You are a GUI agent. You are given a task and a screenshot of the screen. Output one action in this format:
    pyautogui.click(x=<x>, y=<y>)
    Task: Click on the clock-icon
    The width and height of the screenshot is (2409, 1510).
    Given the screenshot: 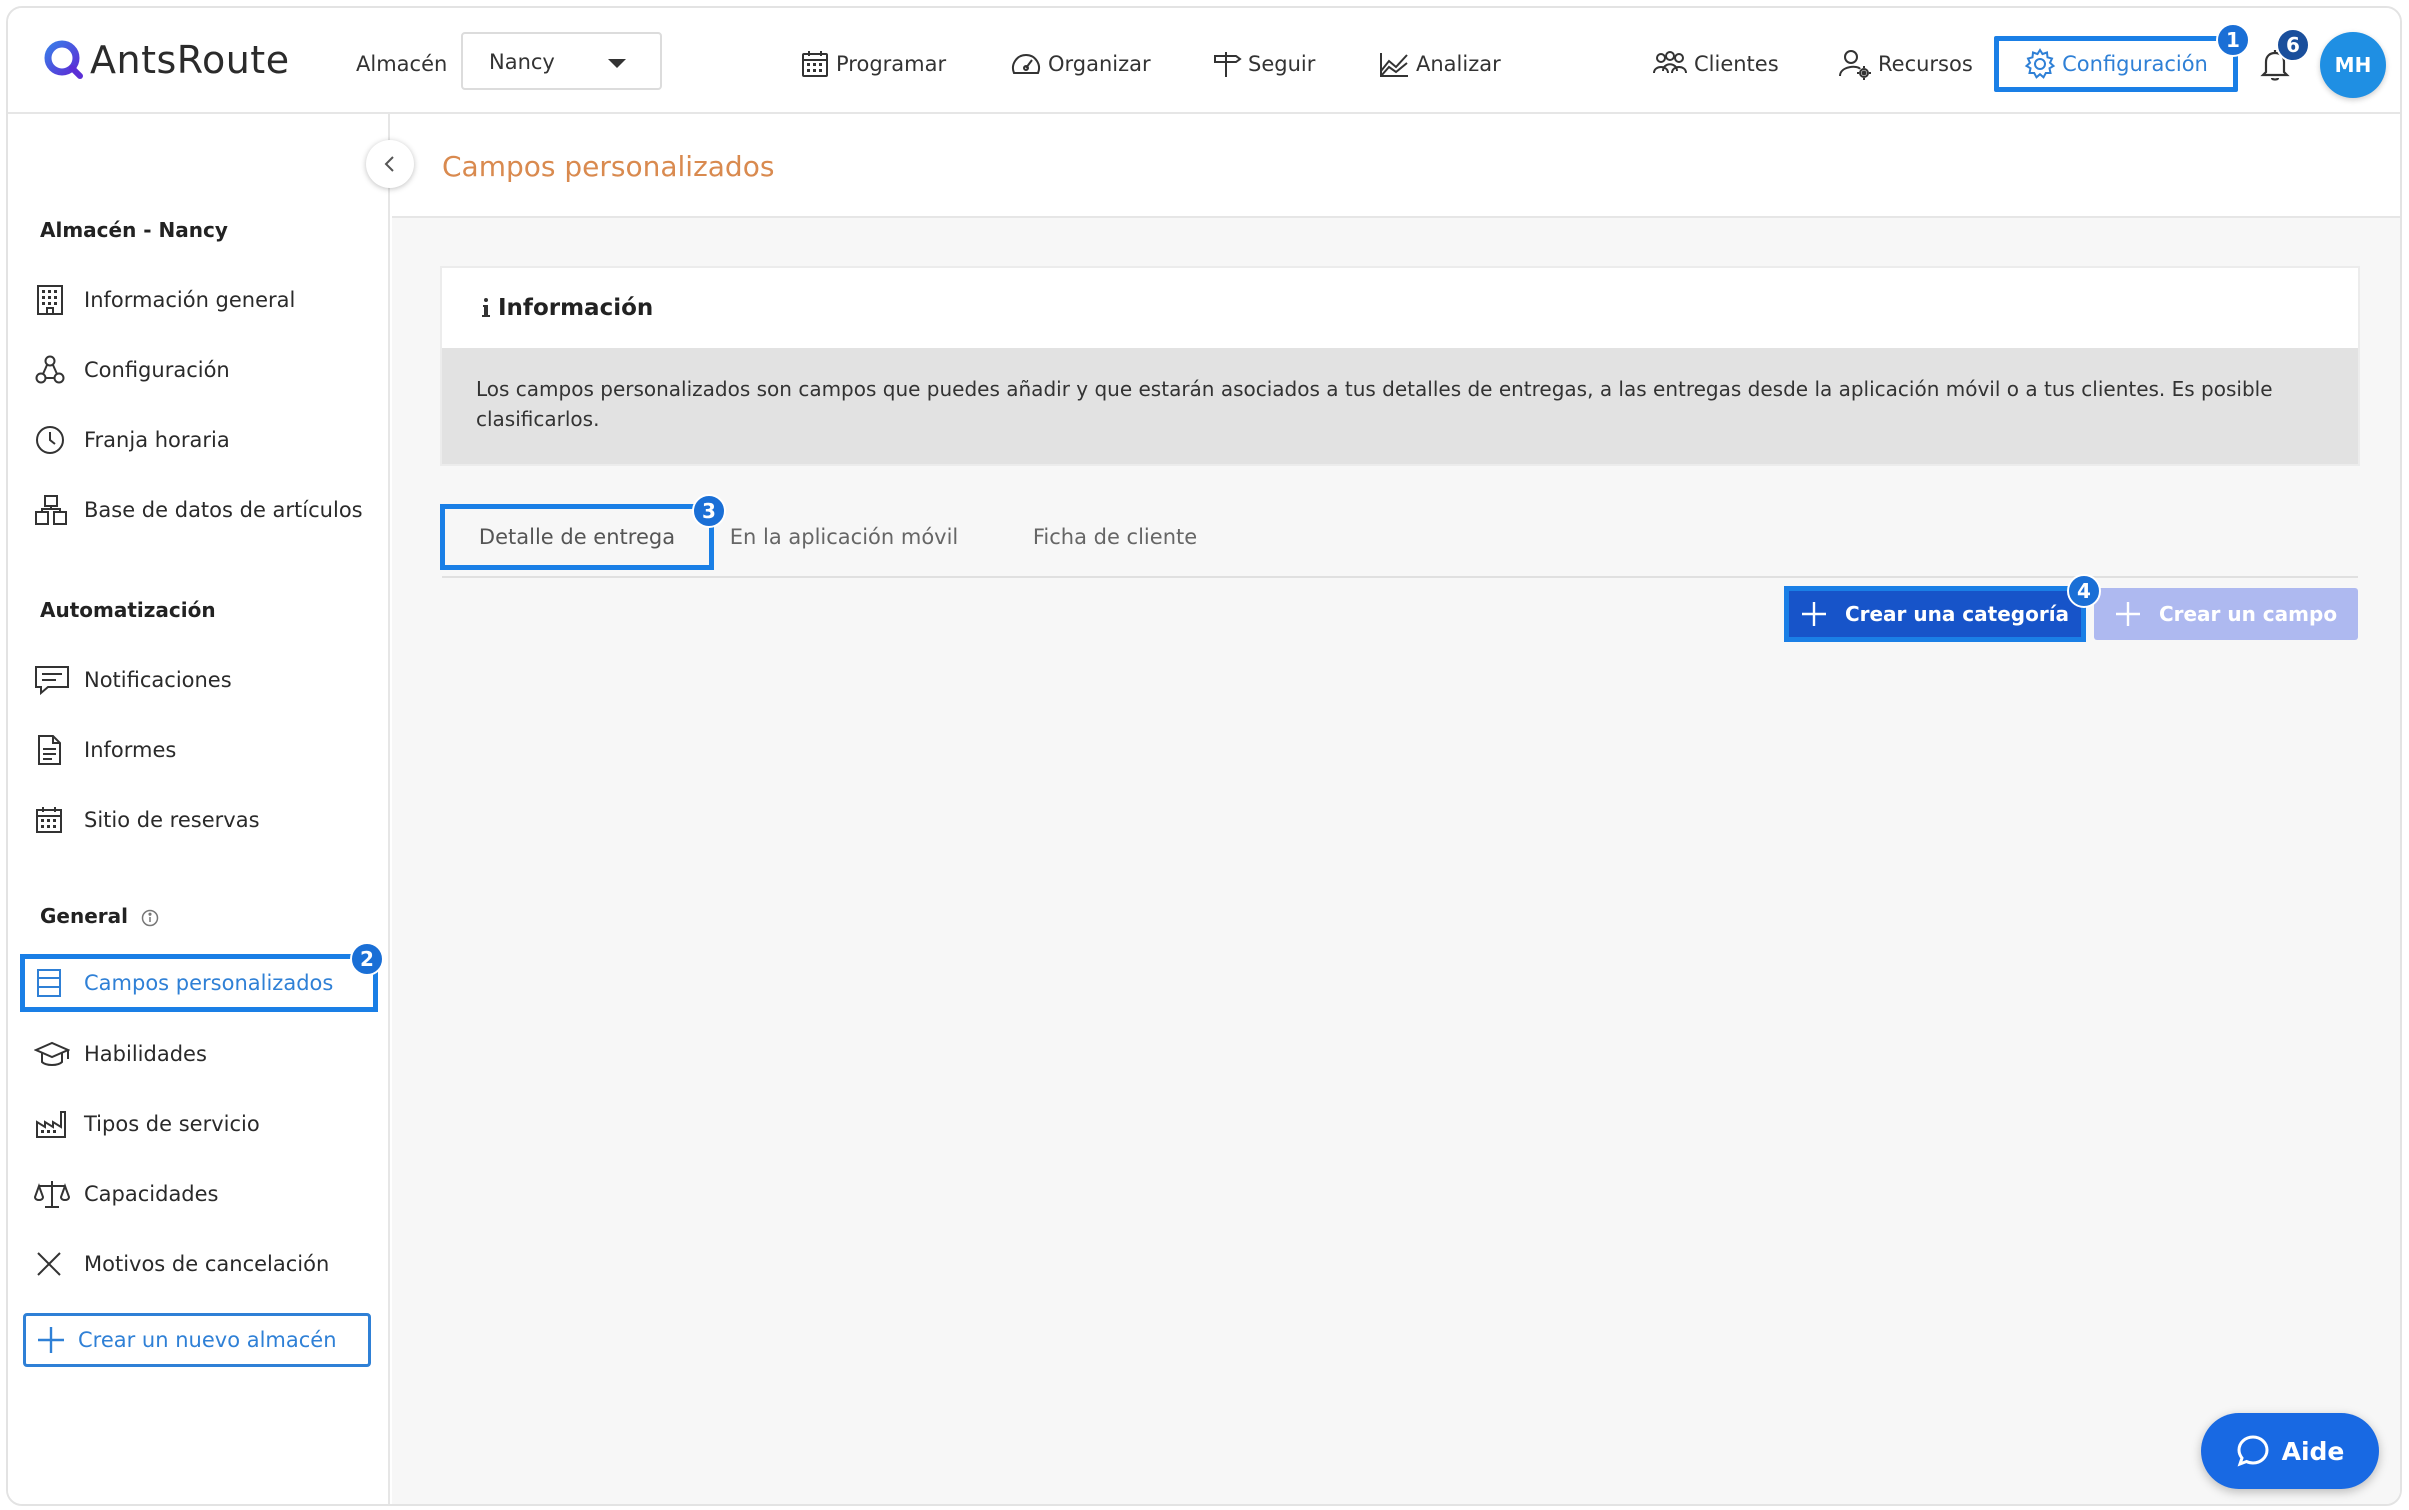 What is the action you would take?
    pyautogui.click(x=52, y=440)
    